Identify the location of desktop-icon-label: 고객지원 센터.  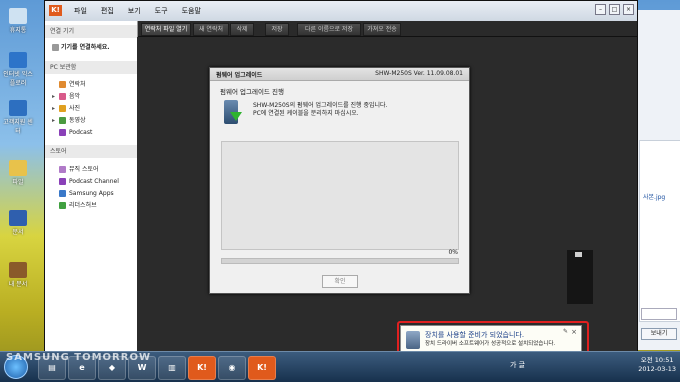
(18, 127).